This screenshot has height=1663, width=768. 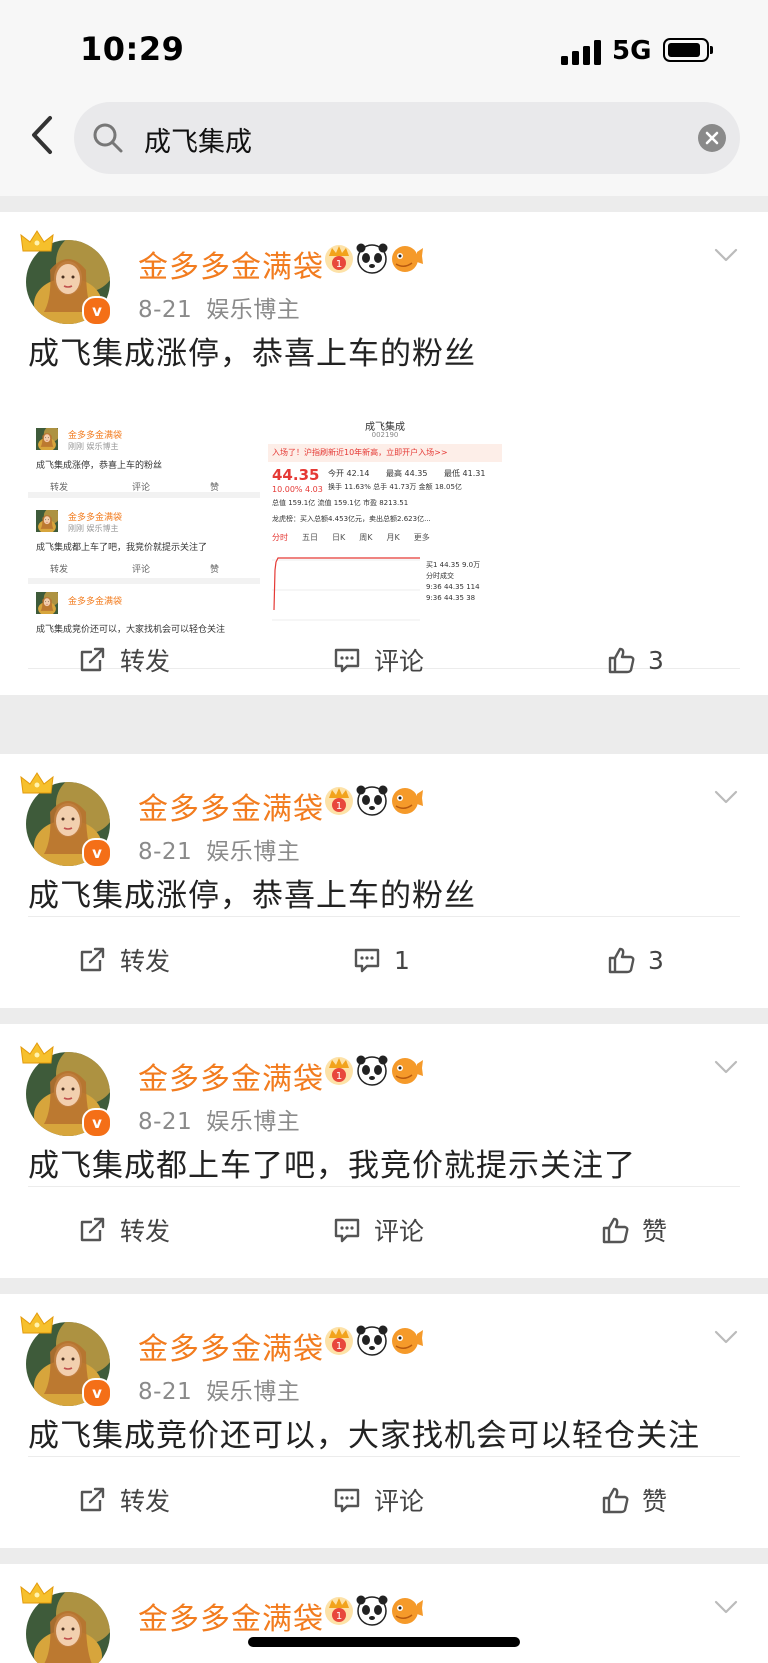 I want to click on search-query: 成飞集成, so click(x=198, y=142).